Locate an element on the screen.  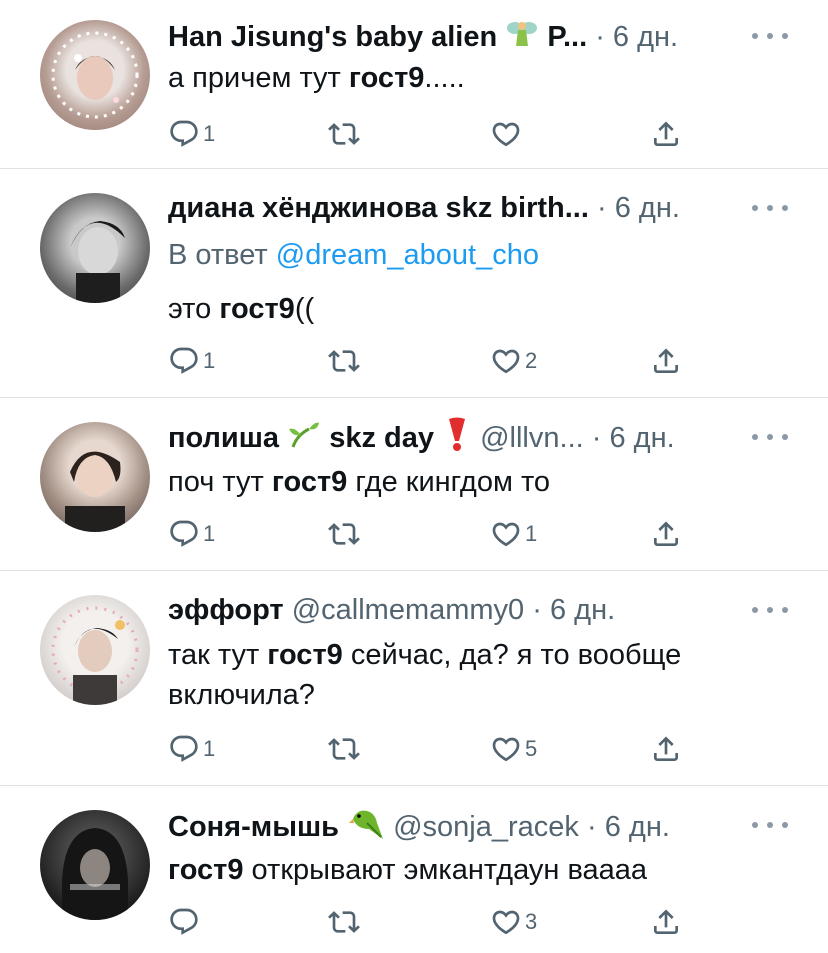
tweet-header: Соня-мышь @sonja_racek · 6 дн. is located at coordinates (419, 825).